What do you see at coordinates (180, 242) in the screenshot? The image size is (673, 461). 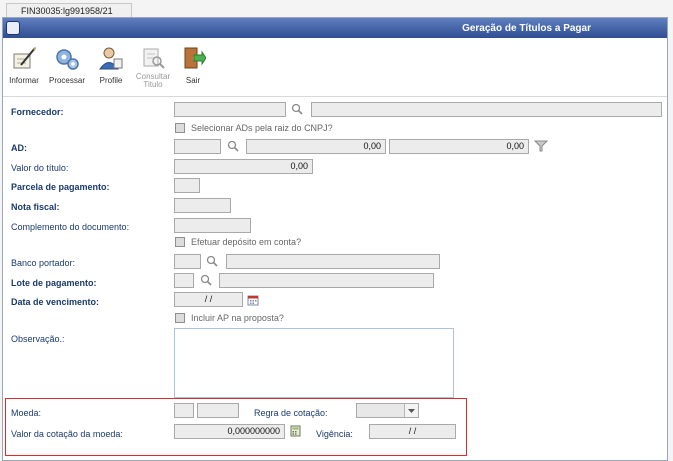 I see `efetuar-deposito-checkbox` at bounding box center [180, 242].